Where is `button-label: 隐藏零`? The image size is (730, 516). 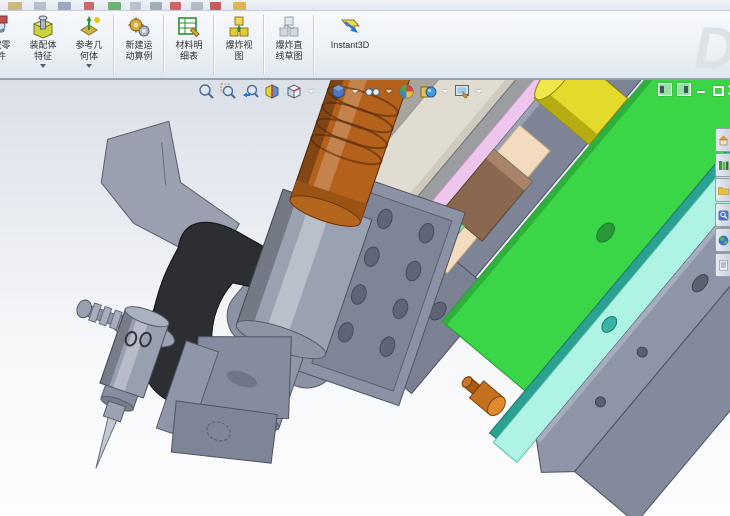 button-label: 隐藏零 is located at coordinates (5, 45).